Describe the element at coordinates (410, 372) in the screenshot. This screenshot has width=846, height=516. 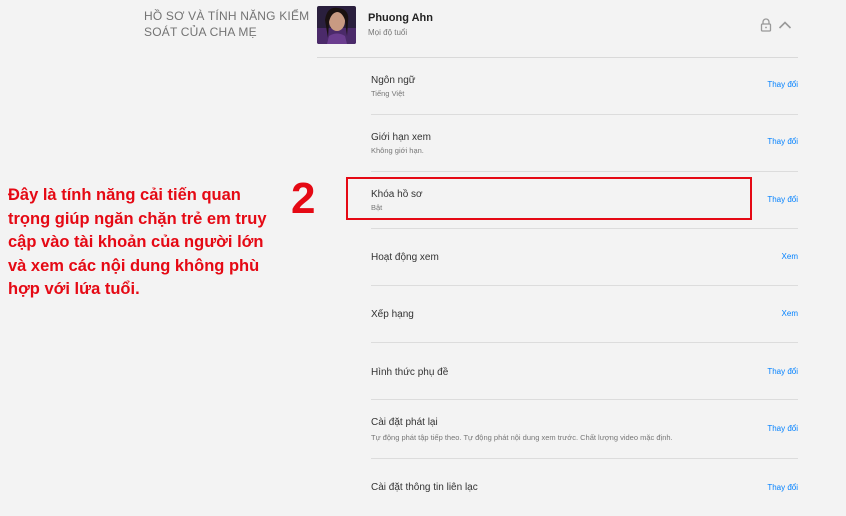
I see `setting-label: Hình thức phụ đề` at that location.